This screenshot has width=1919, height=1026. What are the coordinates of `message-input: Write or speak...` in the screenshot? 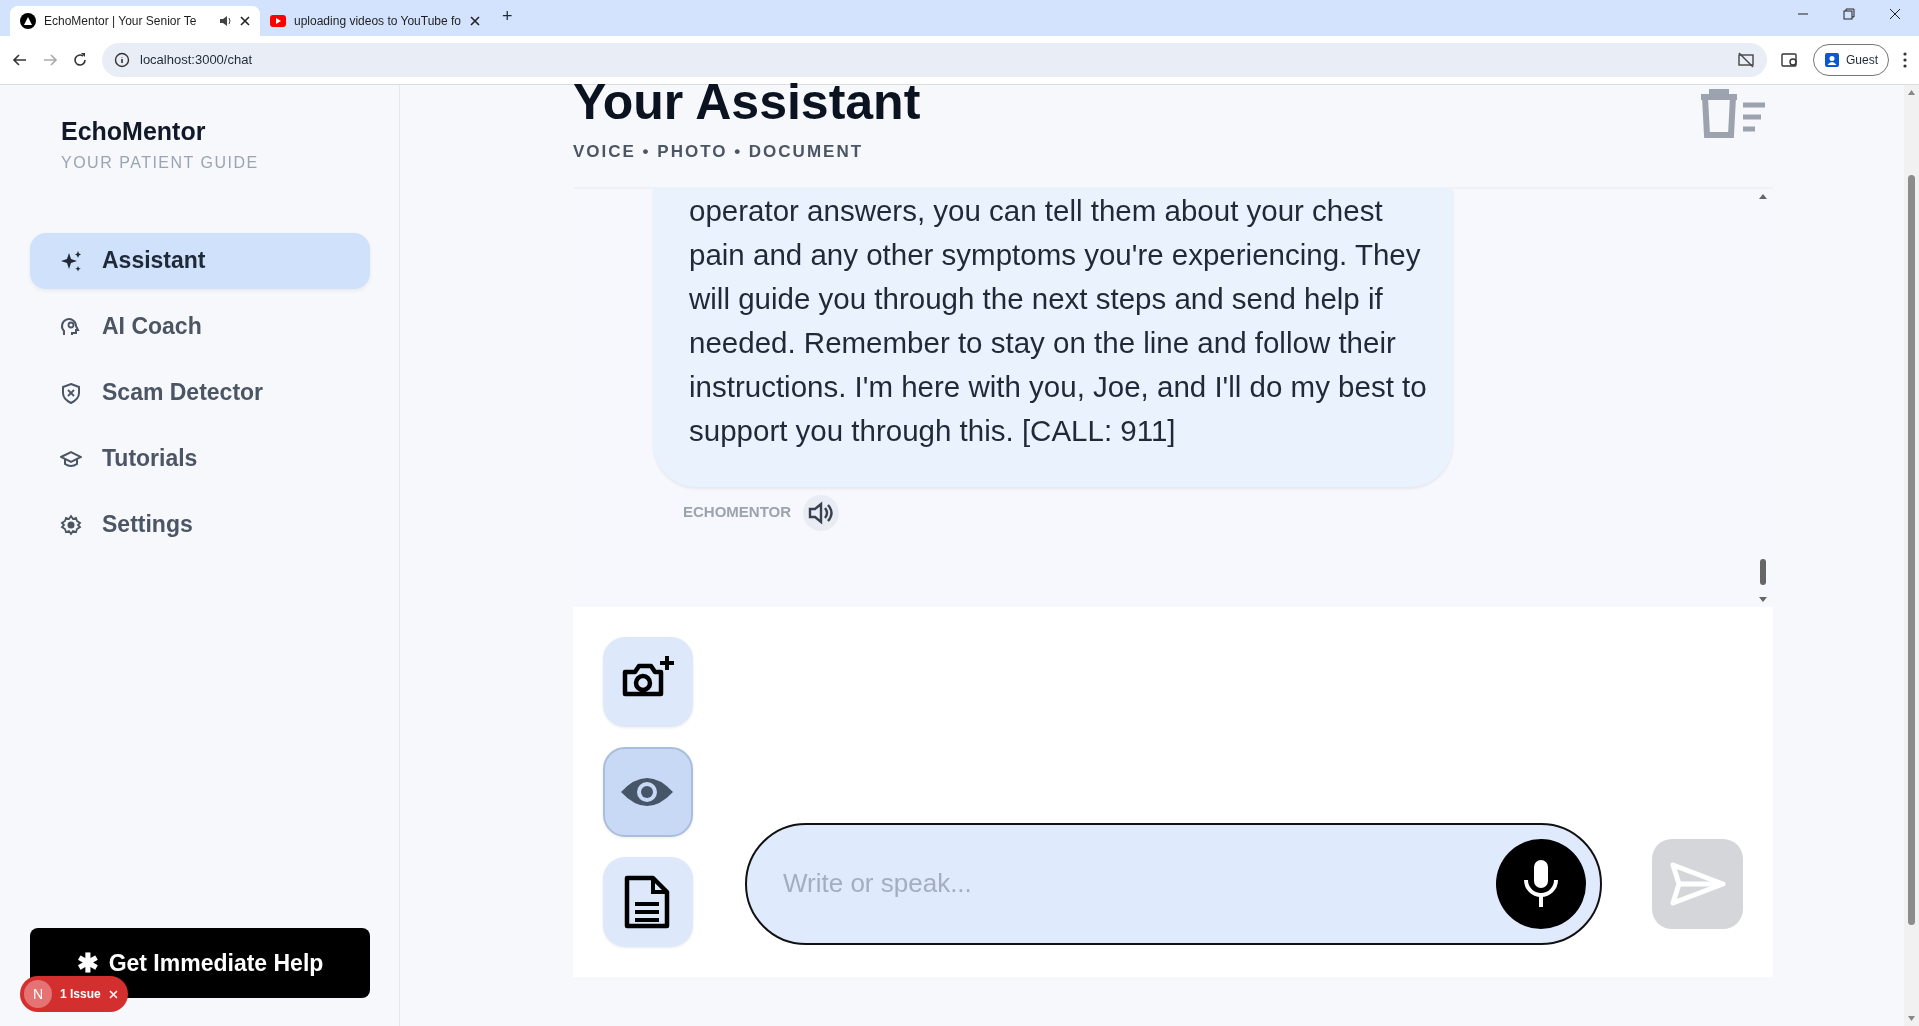 It's located at (1138, 883).